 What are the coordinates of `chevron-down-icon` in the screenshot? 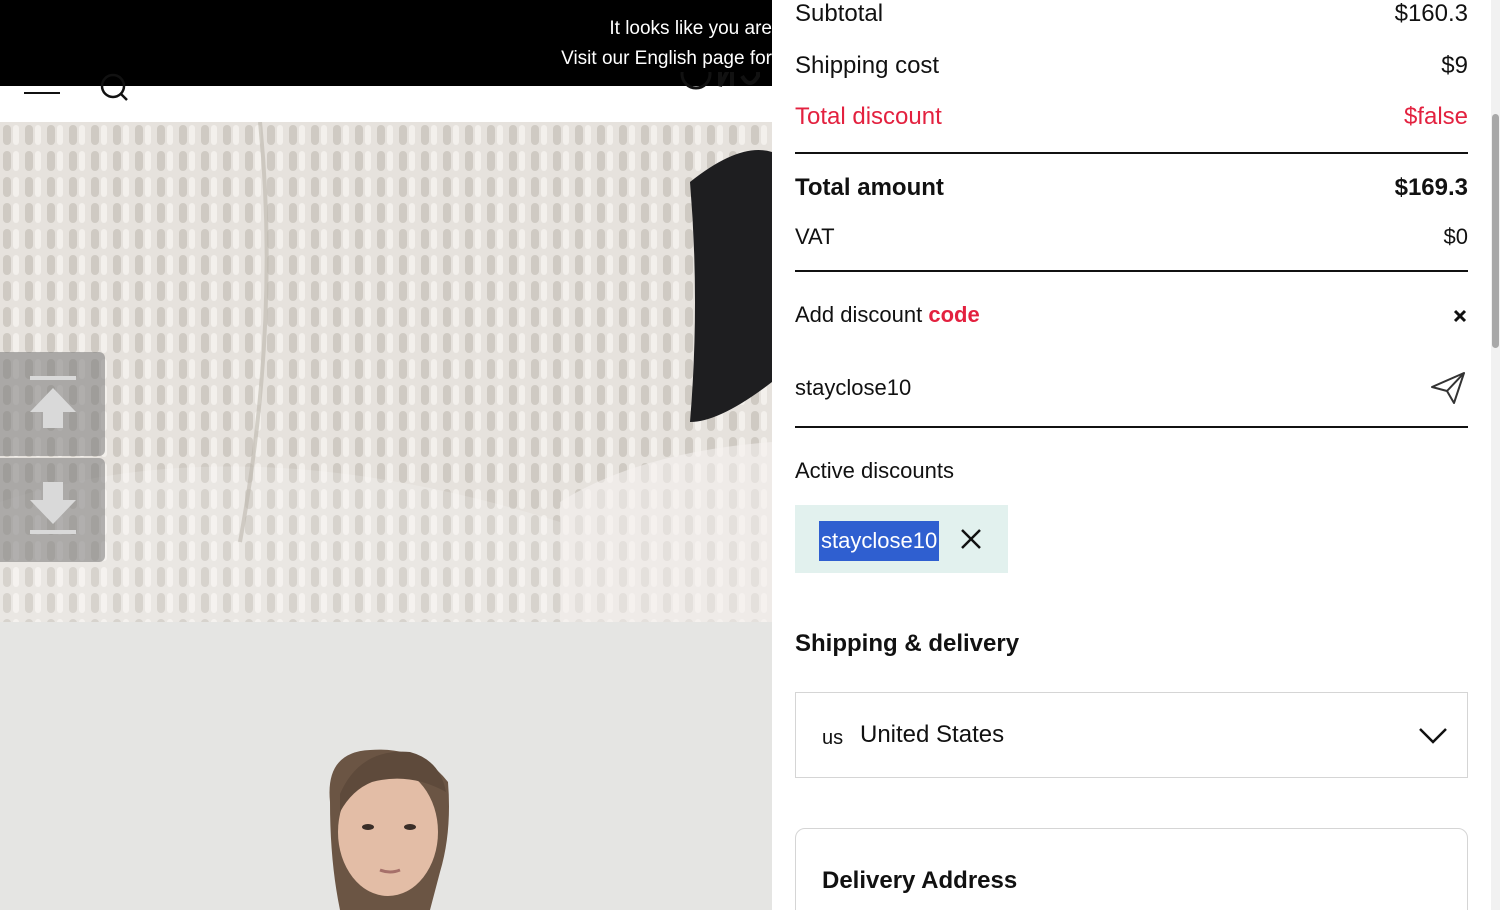 It's located at (1433, 736).